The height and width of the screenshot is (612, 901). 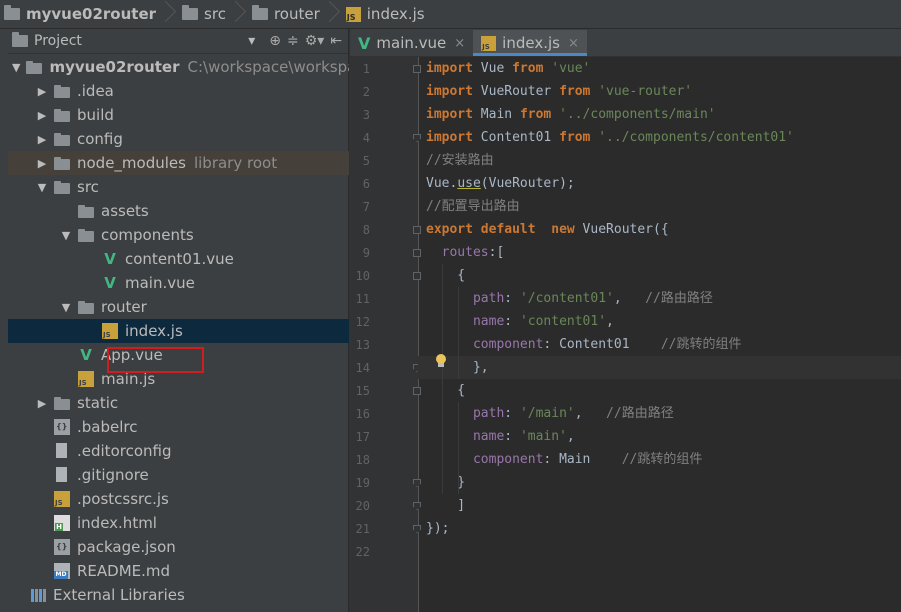 I want to click on tree-item-myvue02router: ▼ myvue02router C:\workspace\workspa, so click(x=182, y=67).